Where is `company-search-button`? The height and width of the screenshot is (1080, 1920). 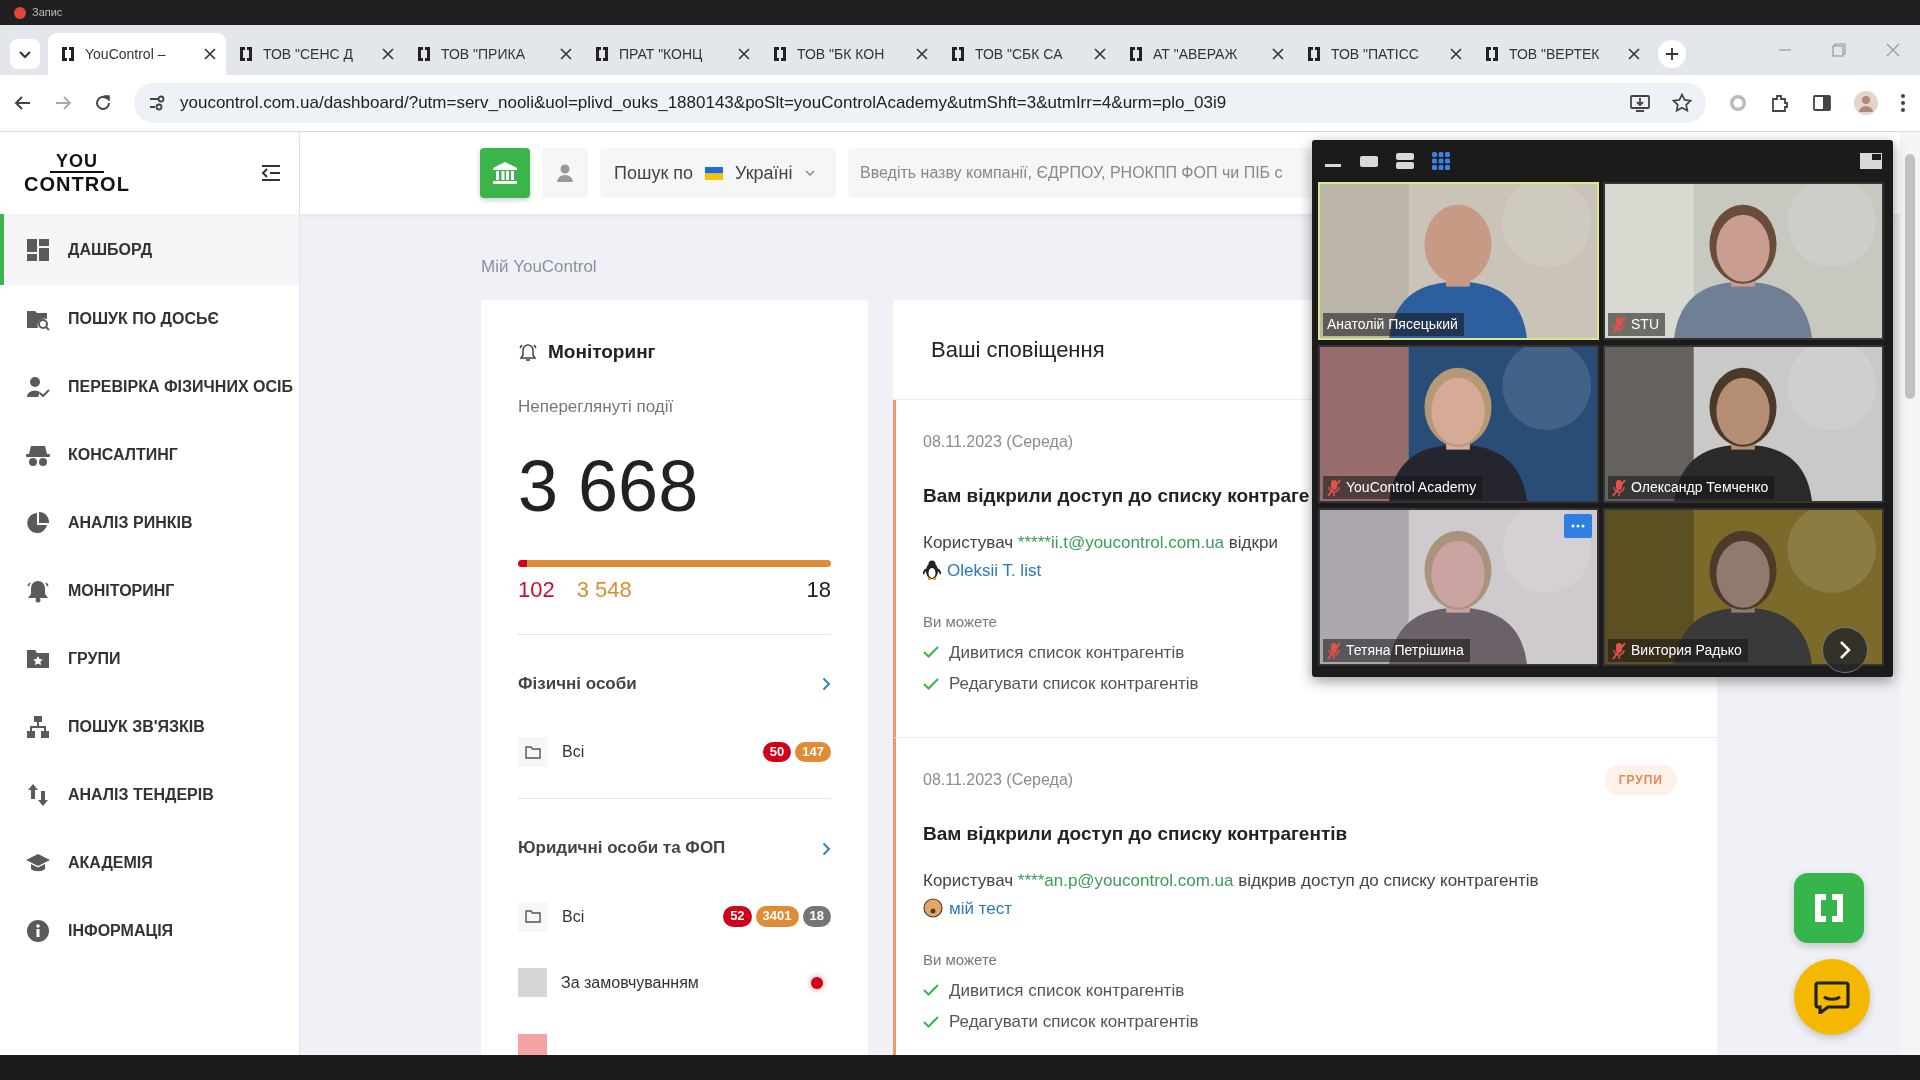
company-search-button is located at coordinates (505, 173).